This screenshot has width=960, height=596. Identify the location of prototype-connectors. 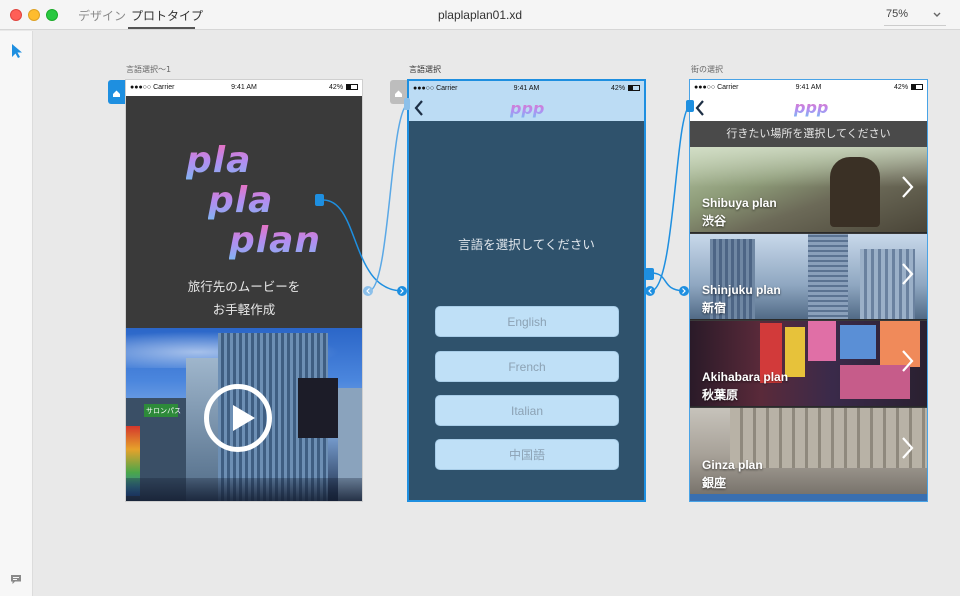
(504, 197).